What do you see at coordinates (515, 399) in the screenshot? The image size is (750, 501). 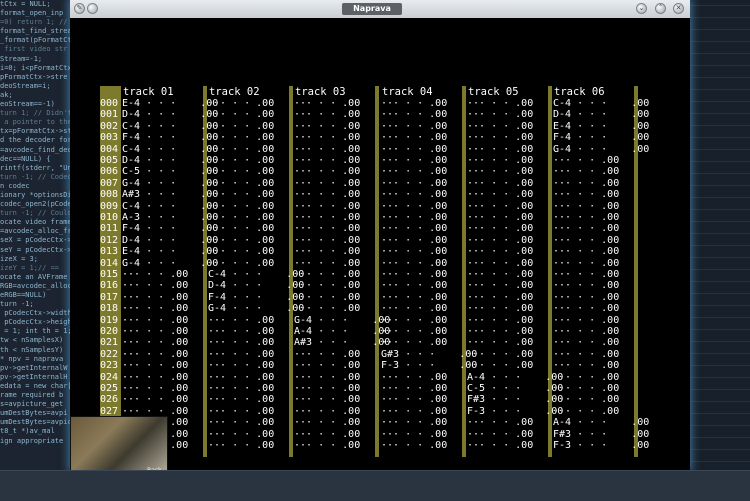 I see `pattern-cell: F#3 · · · .00` at bounding box center [515, 399].